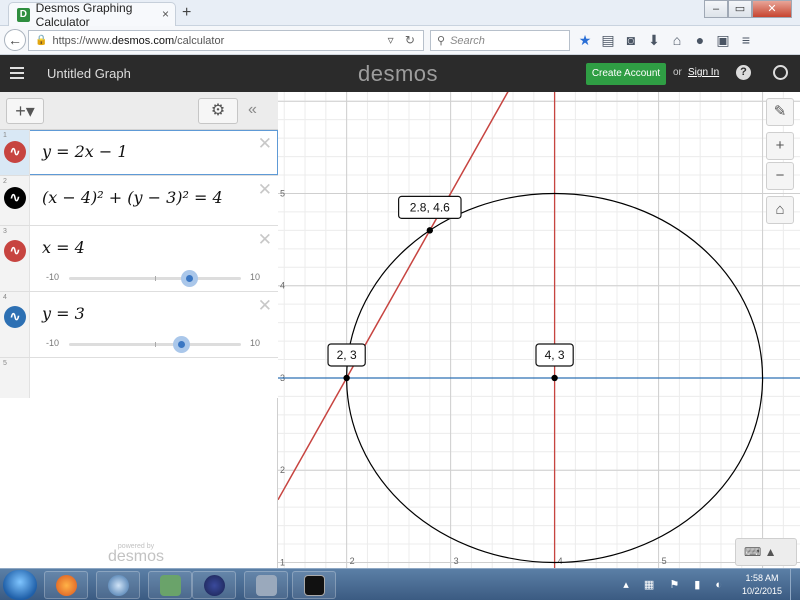 The height and width of the screenshot is (600, 800). I want to click on taskbar-app-eclipse, so click(214, 585).